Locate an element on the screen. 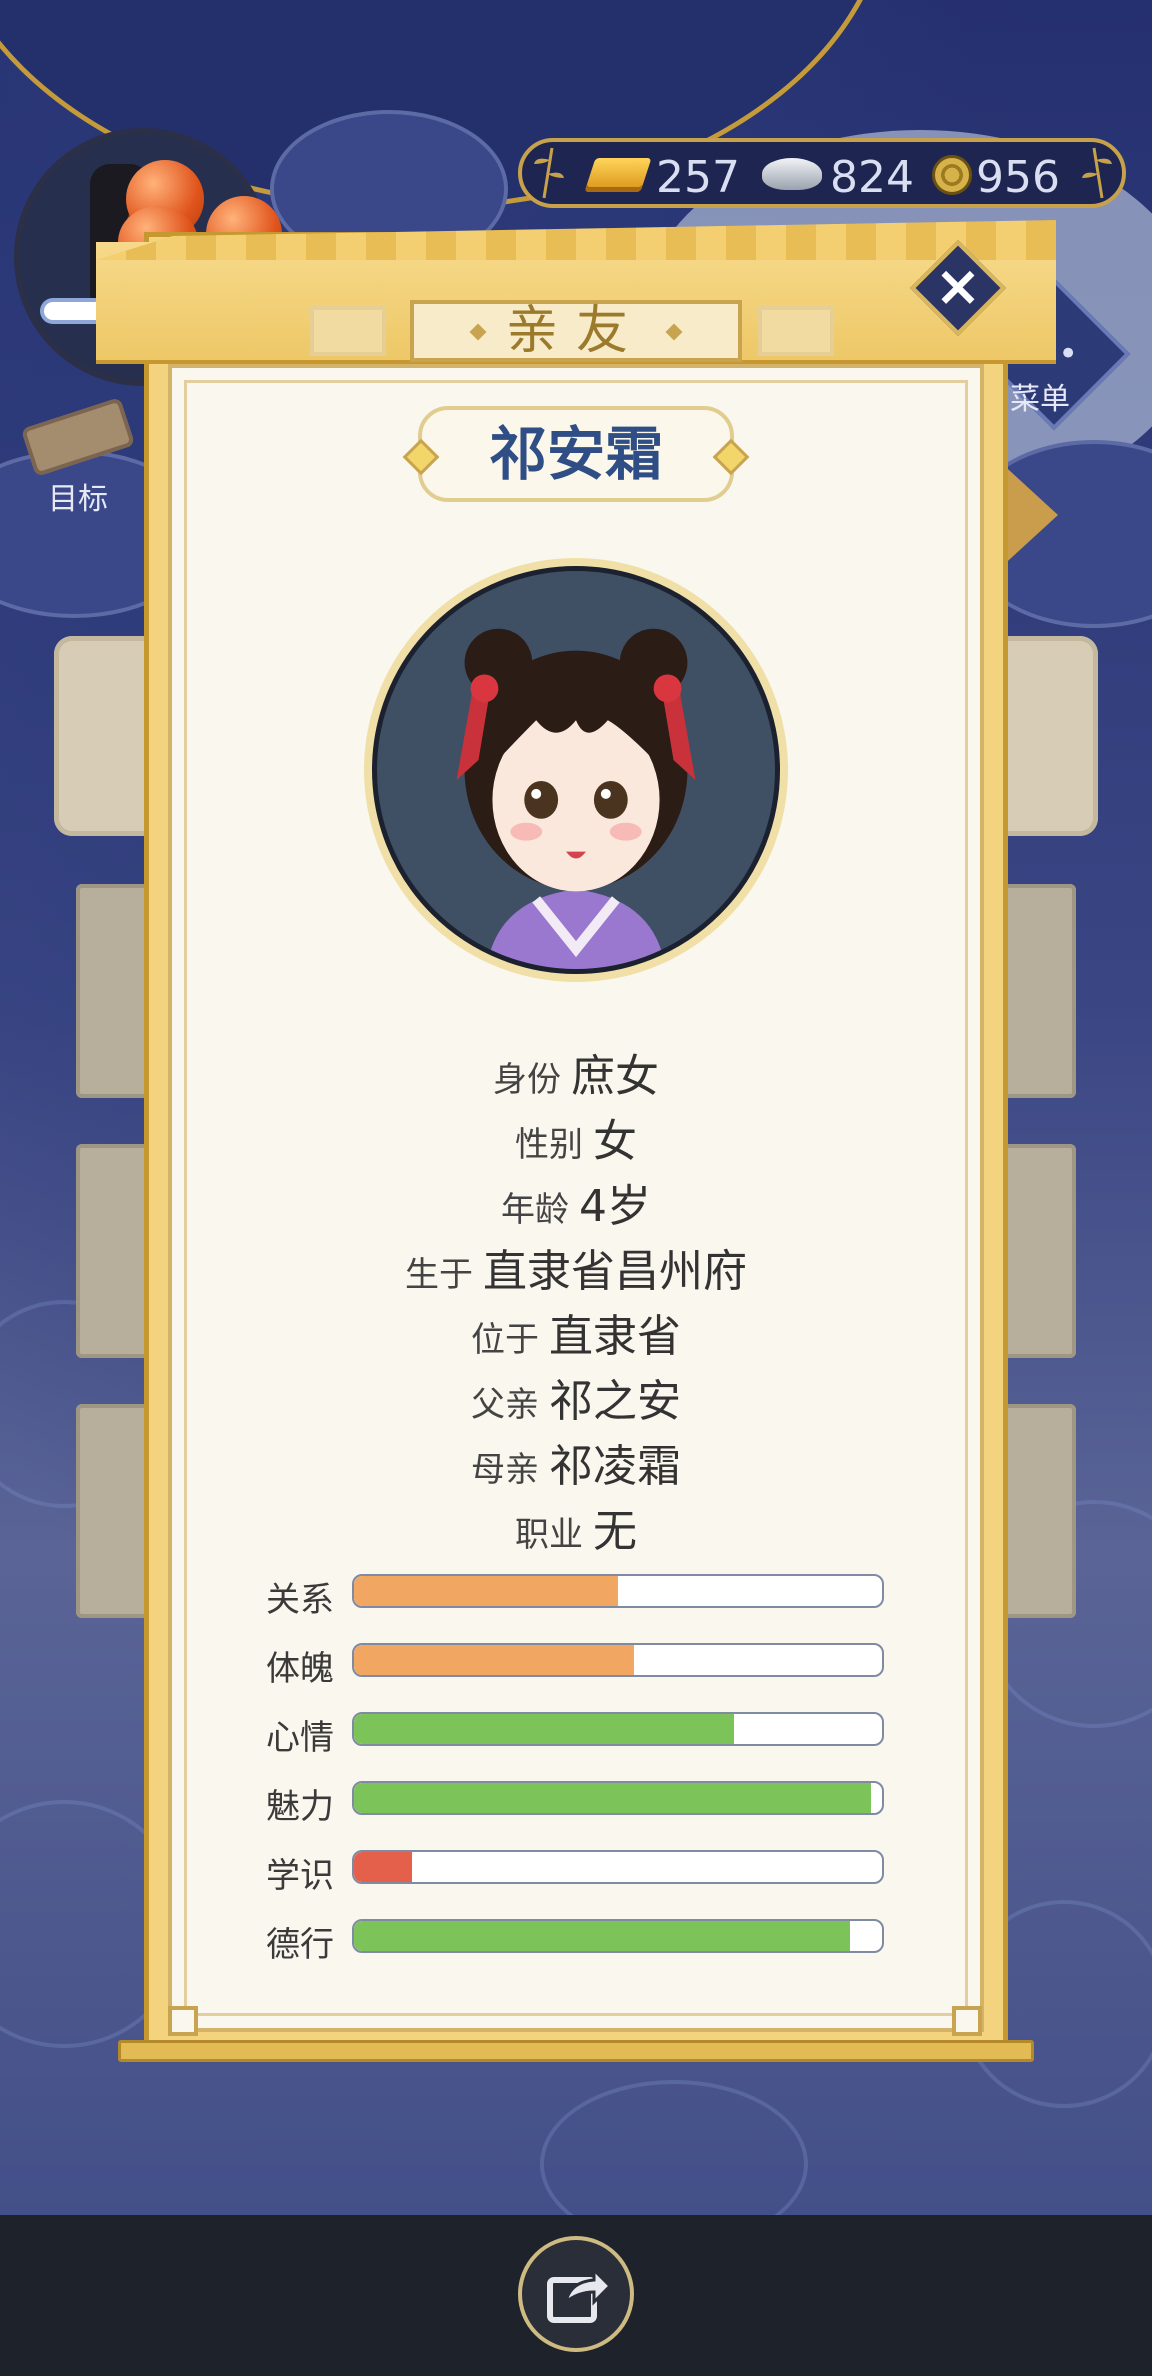  stat-fill-relationship is located at coordinates (486, 1591).